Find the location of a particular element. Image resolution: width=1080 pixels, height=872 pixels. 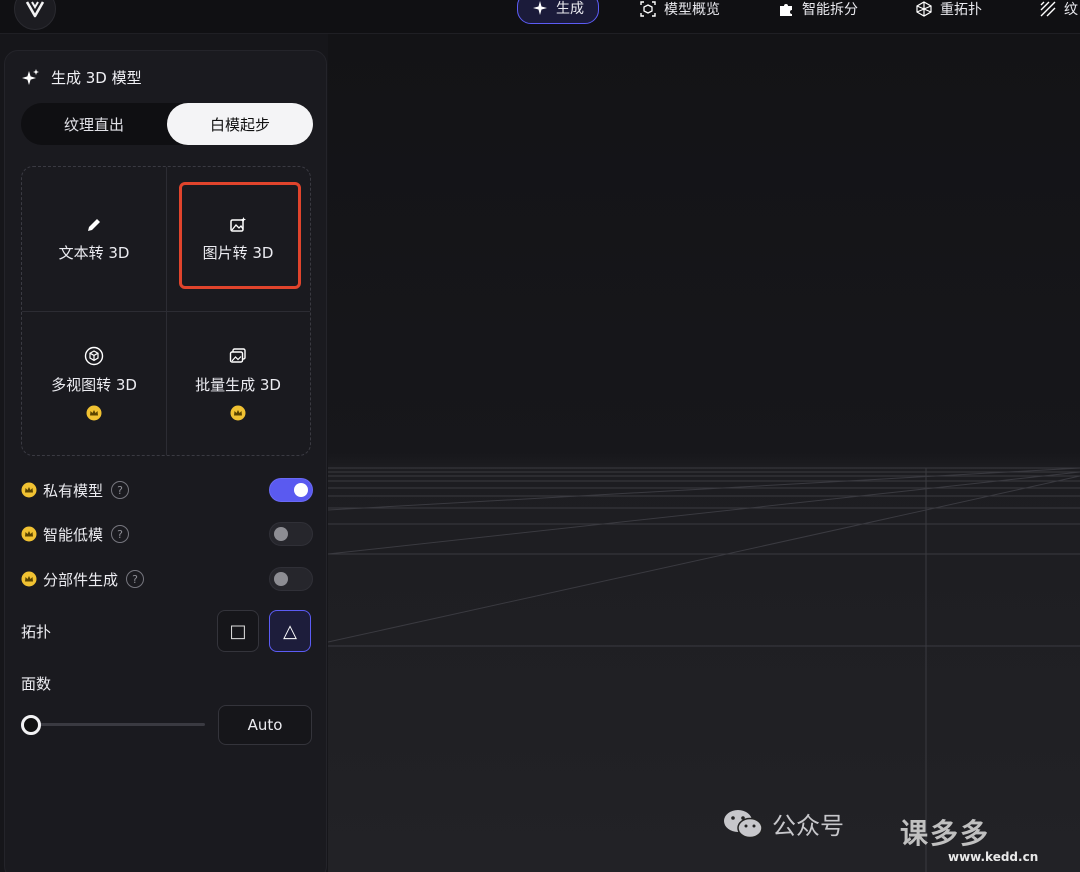

mode-label: 文本转 3D is located at coordinates (94, 252).